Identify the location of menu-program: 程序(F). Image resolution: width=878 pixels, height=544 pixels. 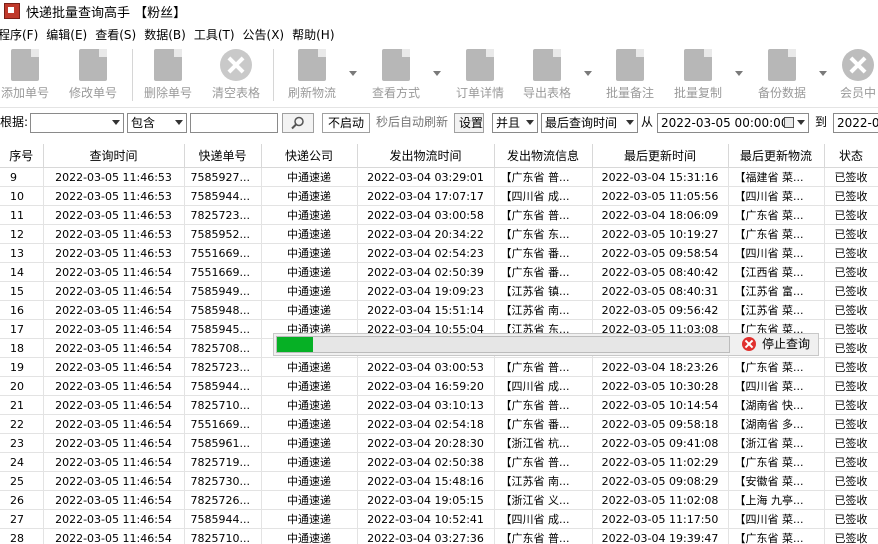
(21, 34).